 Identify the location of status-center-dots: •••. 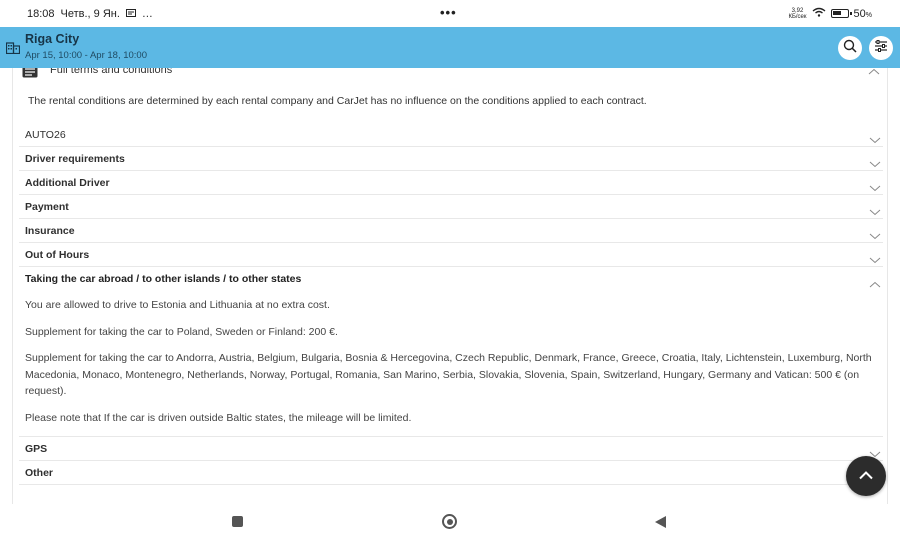
(448, 12).